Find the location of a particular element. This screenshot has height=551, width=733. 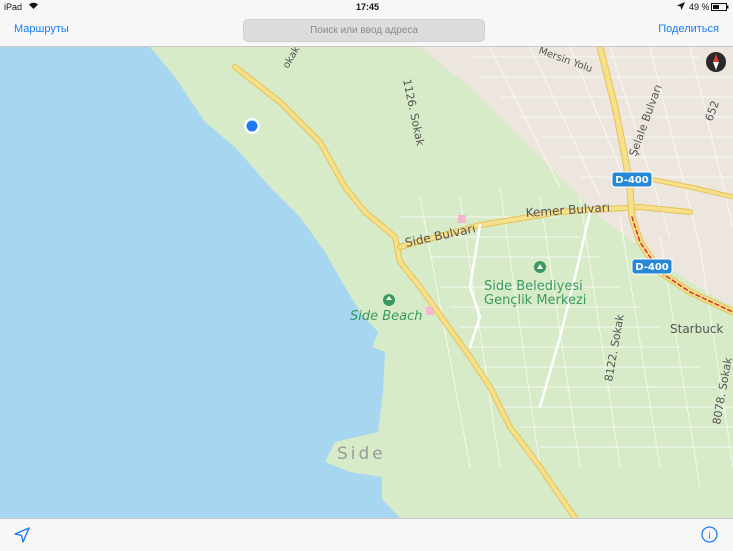

status-time: 17:45 is located at coordinates (368, 7).